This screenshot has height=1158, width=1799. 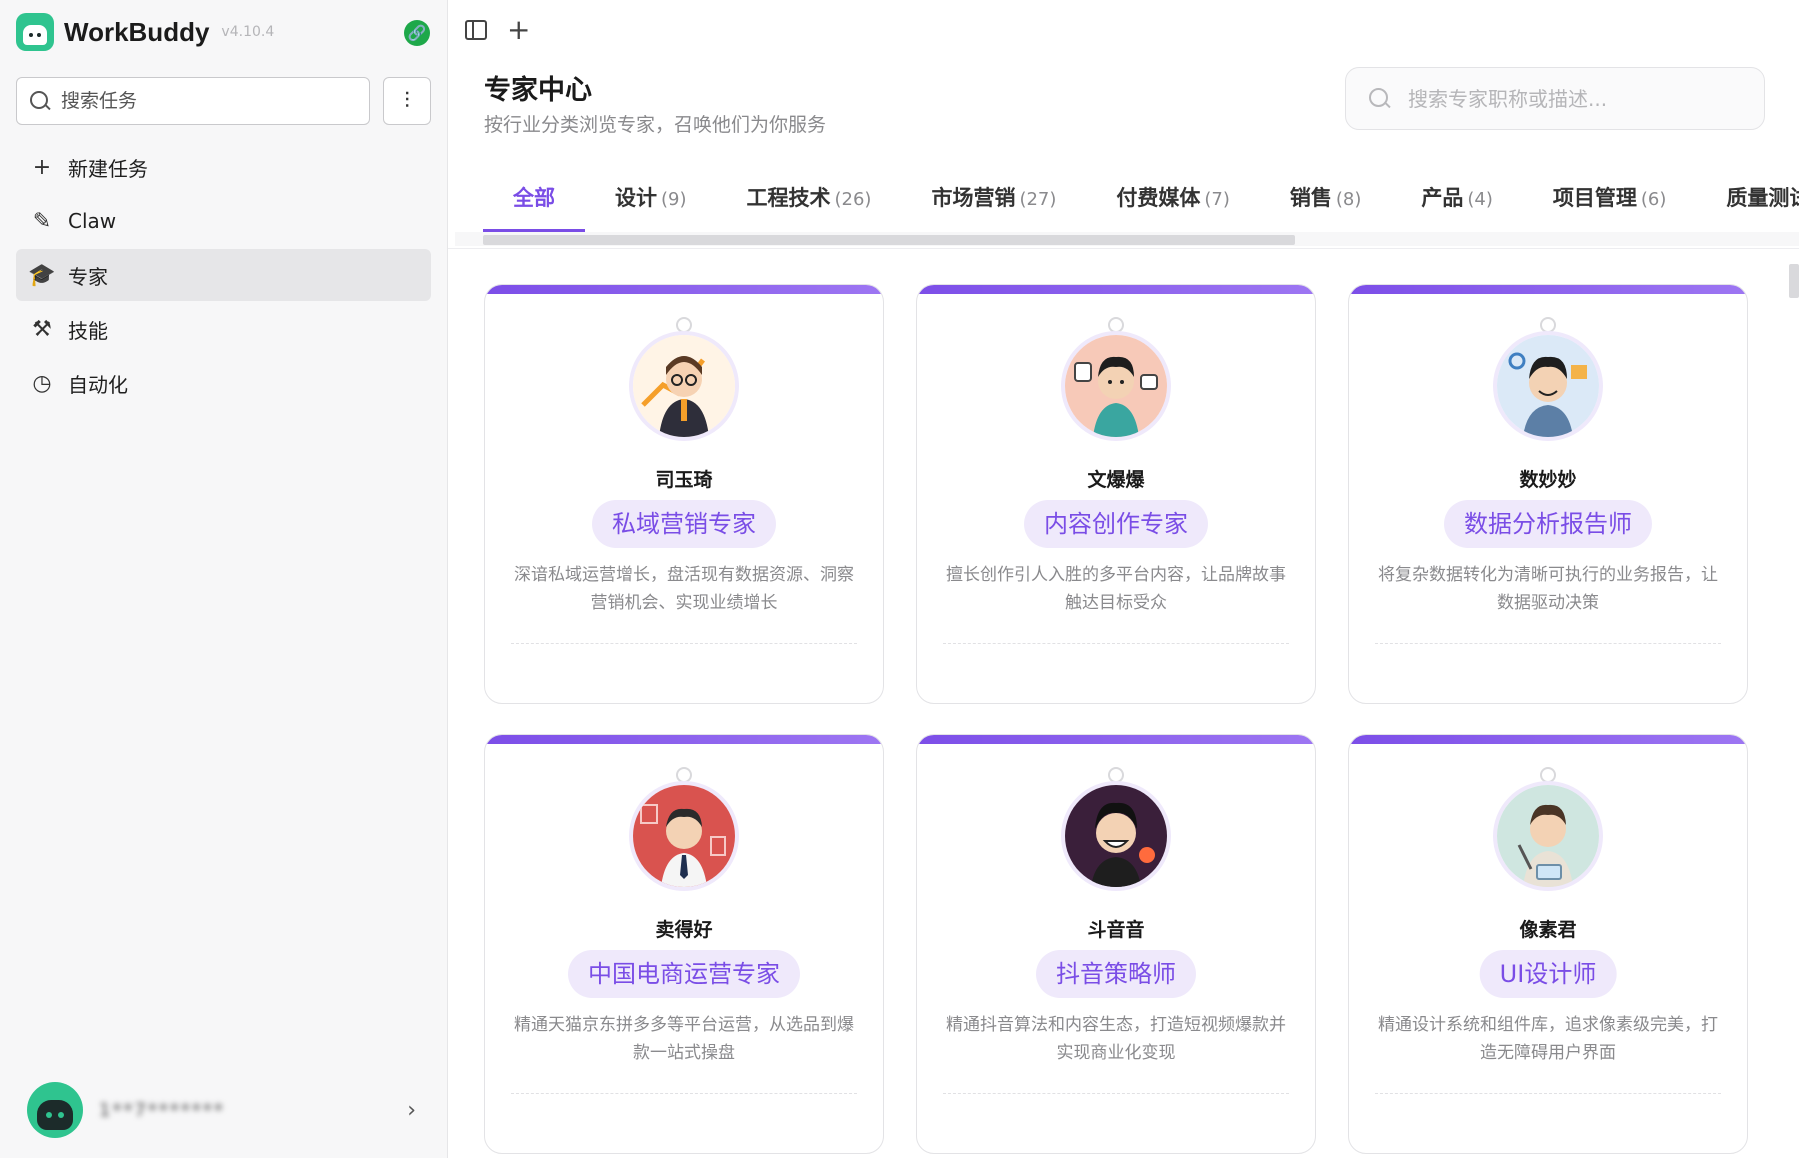 What do you see at coordinates (1116, 524) in the screenshot?
I see `expert-role-badge: 内容创作专家` at bounding box center [1116, 524].